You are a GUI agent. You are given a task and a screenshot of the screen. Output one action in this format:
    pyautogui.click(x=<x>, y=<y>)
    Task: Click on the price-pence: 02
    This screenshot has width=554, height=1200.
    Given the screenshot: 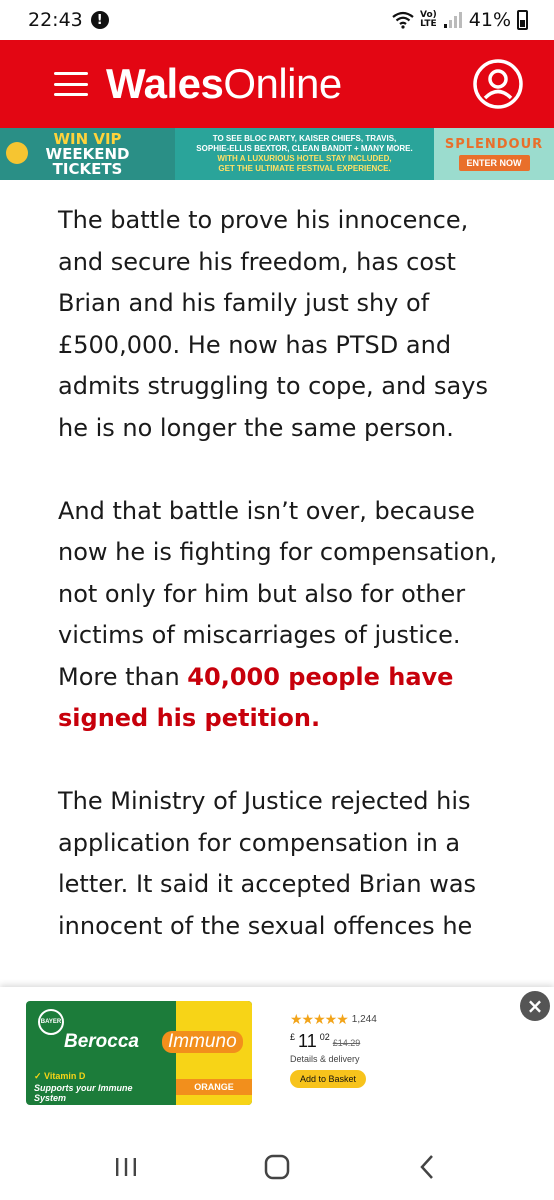 What is the action you would take?
    pyautogui.click(x=324, y=1037)
    